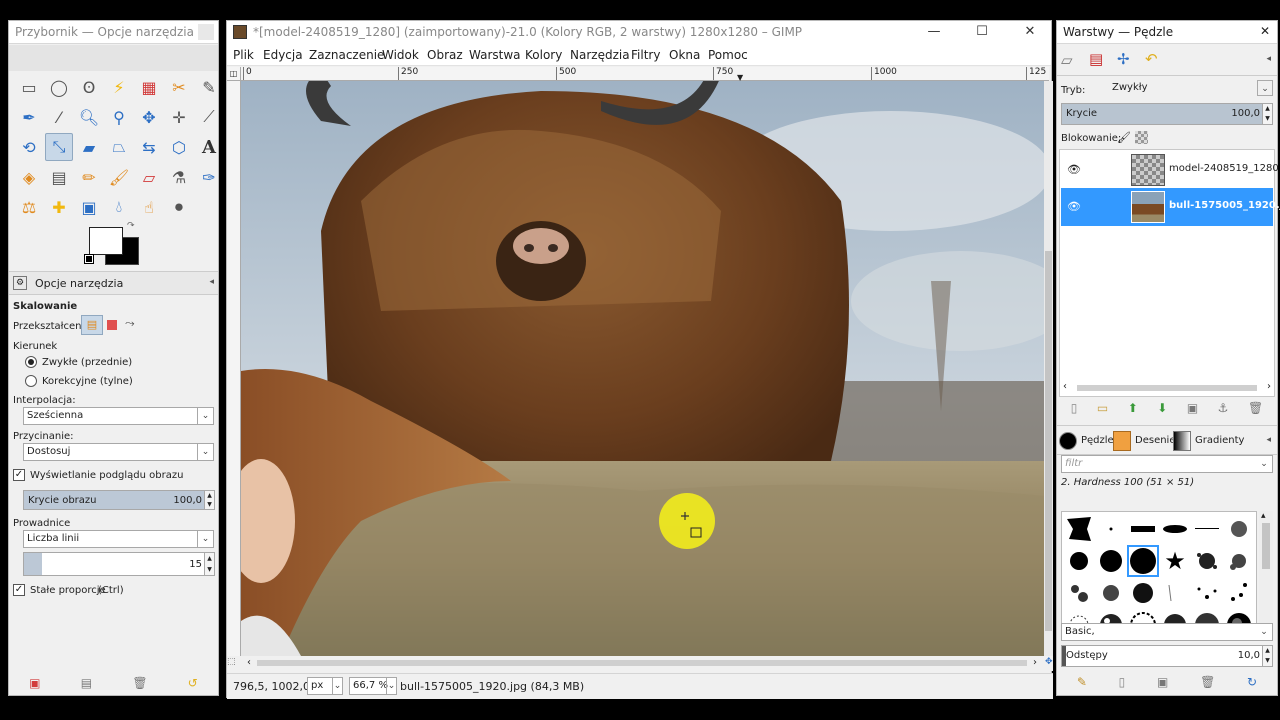 The image size is (1280, 720). What do you see at coordinates (1223, 408) in the screenshot?
I see `anchor-layer-icon: ⚓` at bounding box center [1223, 408].